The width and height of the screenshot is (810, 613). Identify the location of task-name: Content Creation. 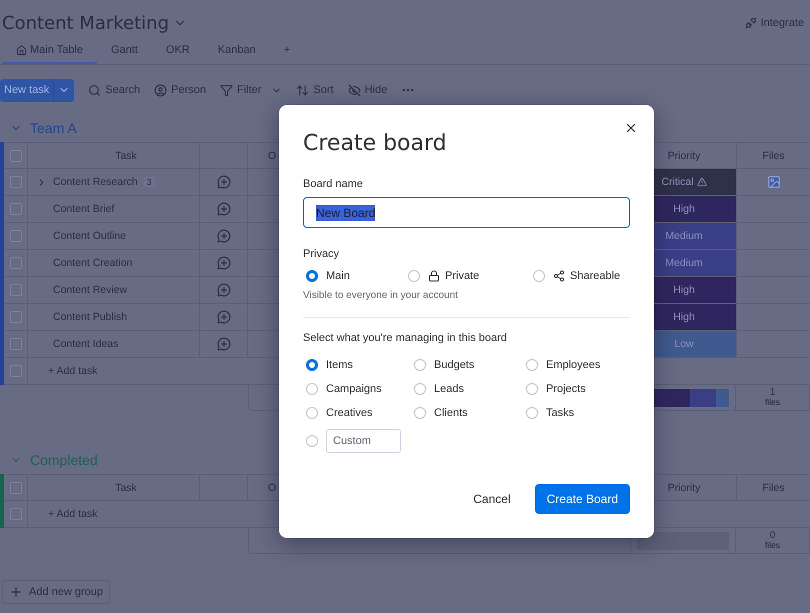
(92, 263).